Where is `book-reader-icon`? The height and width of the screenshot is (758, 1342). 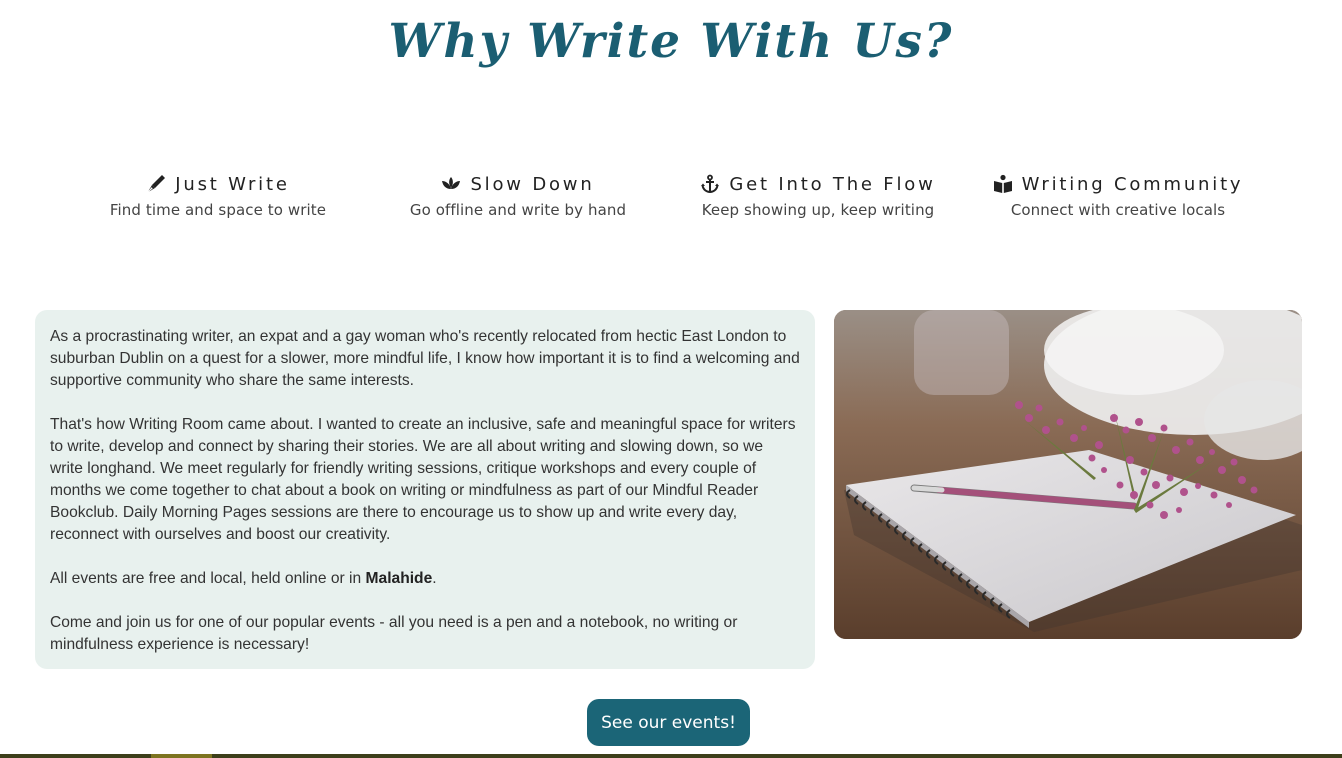
book-reader-icon is located at coordinates (1003, 184).